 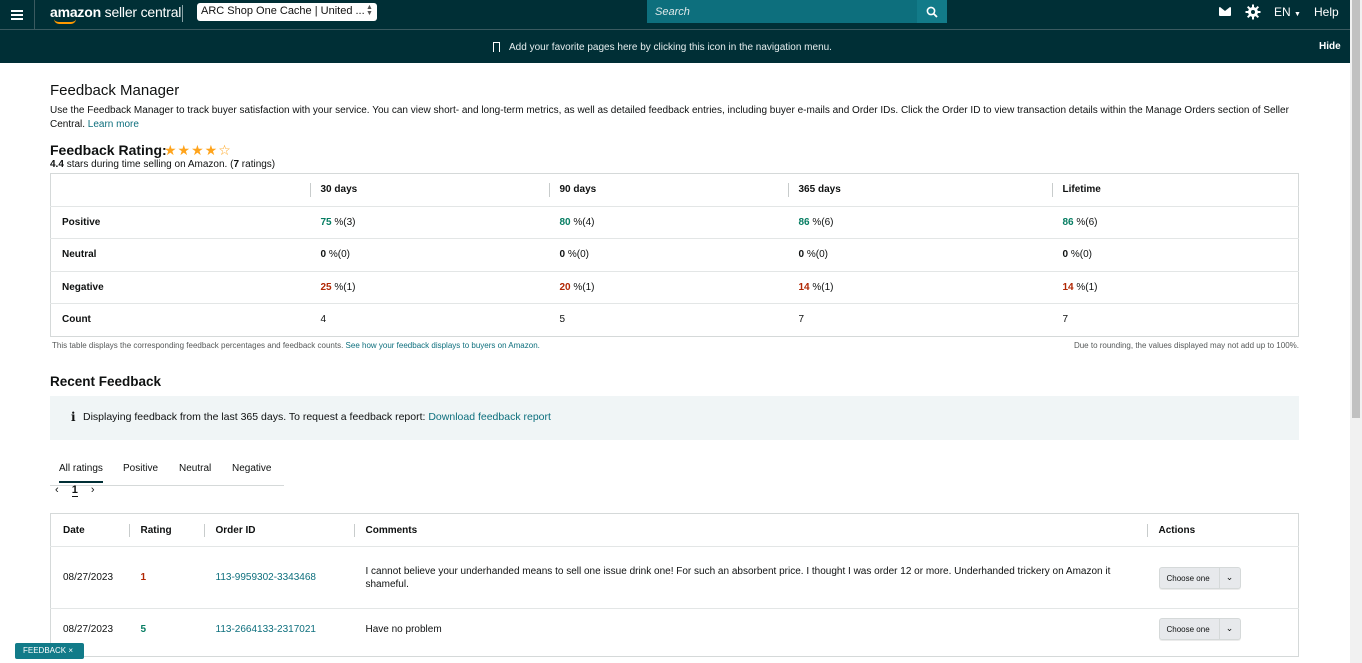 What do you see at coordinates (750, 632) in the screenshot?
I see `feedback-comment: Have no problem` at bounding box center [750, 632].